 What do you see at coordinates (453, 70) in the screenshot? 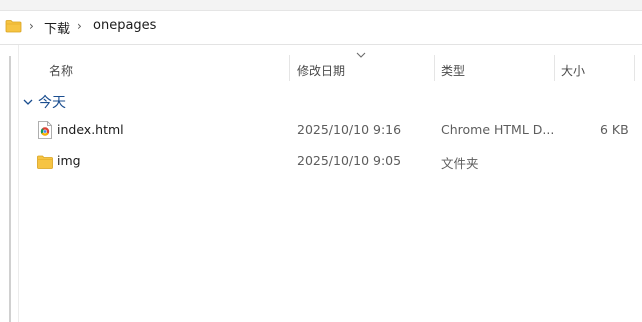
I see `column-header-type: 类型` at bounding box center [453, 70].